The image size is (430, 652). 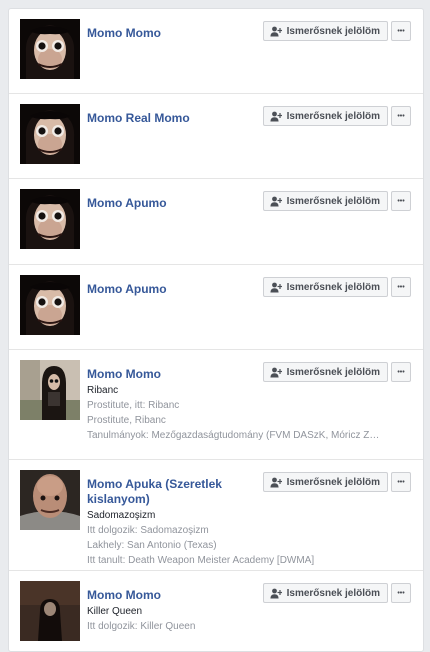 I want to click on profile-info: Momo Real Momo, so click(x=177, y=117).